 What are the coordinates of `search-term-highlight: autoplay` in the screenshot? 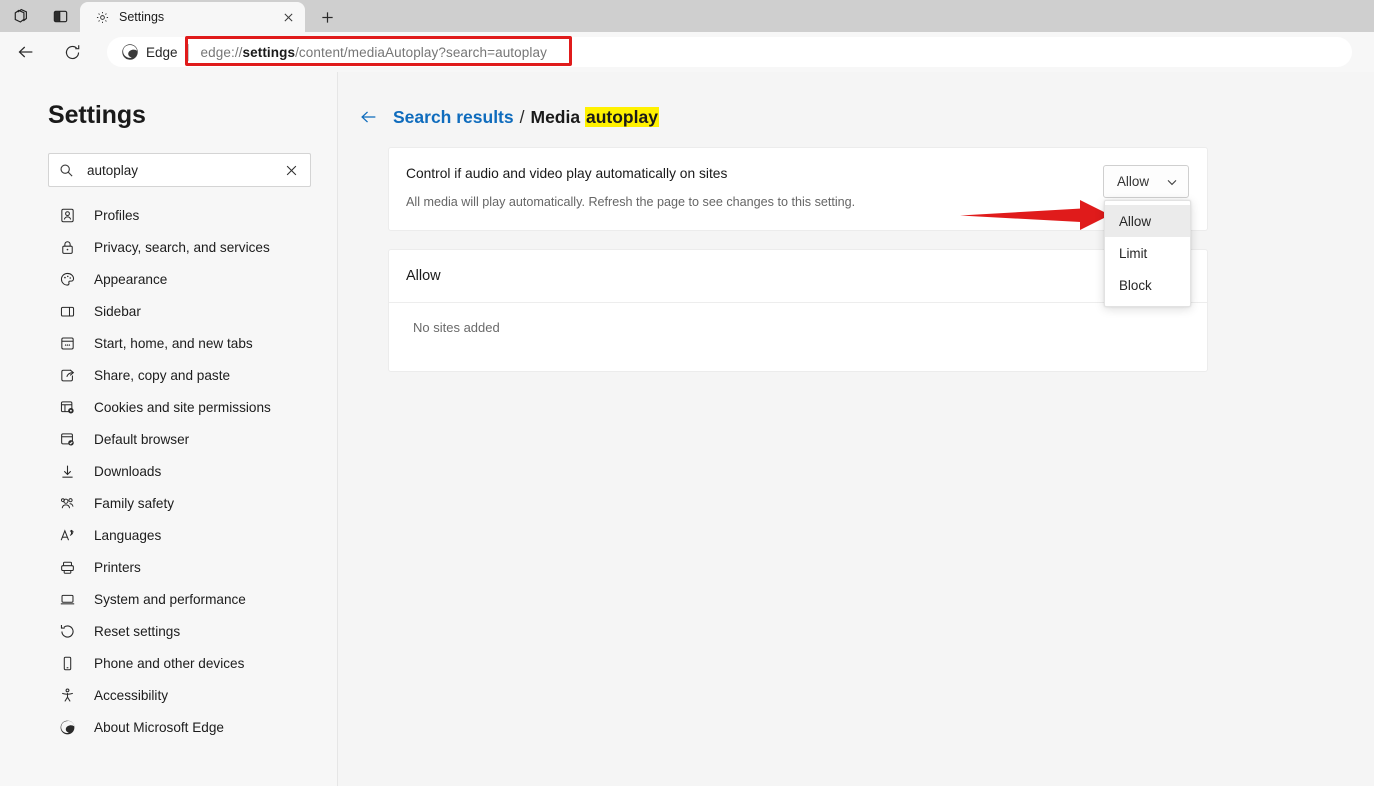 It's located at (621, 116).